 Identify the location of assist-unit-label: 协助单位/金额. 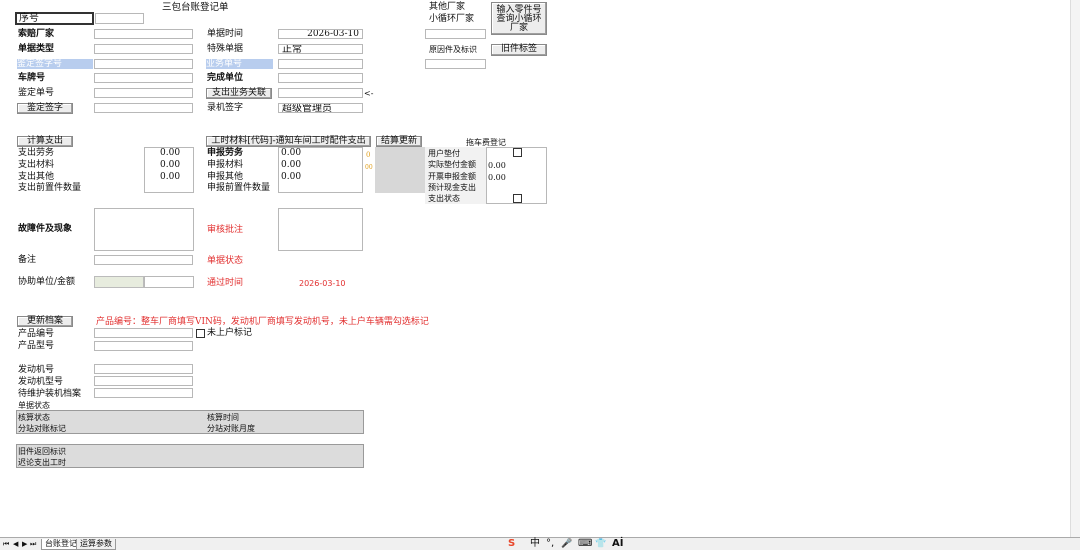
(47, 282).